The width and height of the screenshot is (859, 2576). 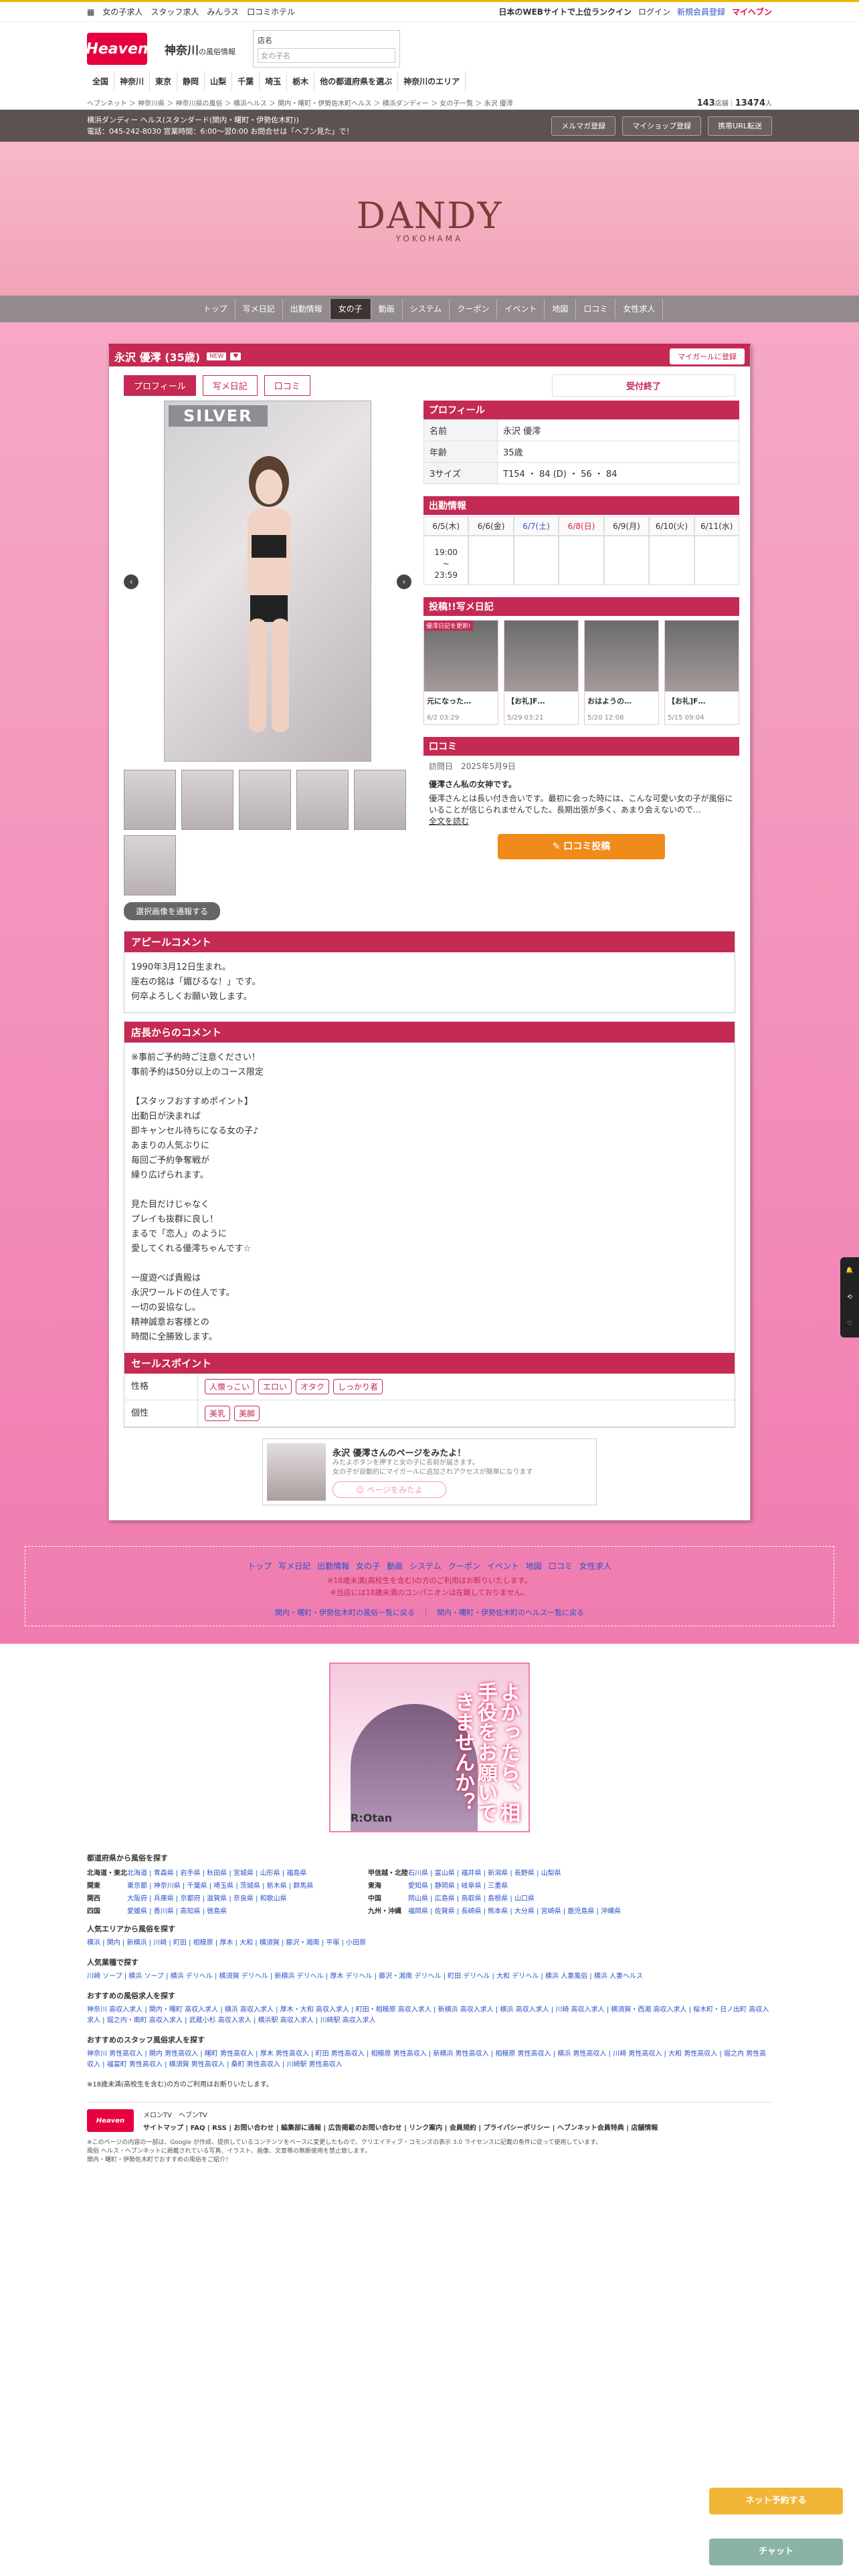 What do you see at coordinates (529, 1885) in the screenshot?
I see `pref-links: 愛知県 | 静岡県 | 岐阜県 | 三重県` at bounding box center [529, 1885].